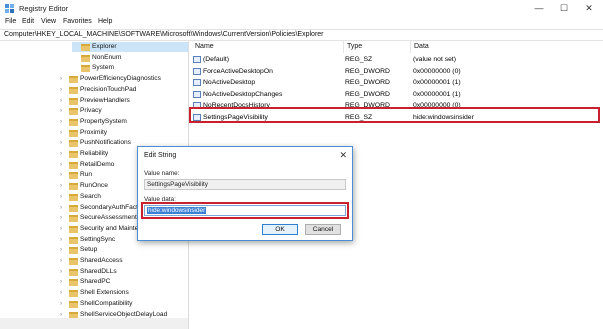 The height and width of the screenshot is (329, 603). I want to click on tree-item: › Proximity, so click(124, 133).